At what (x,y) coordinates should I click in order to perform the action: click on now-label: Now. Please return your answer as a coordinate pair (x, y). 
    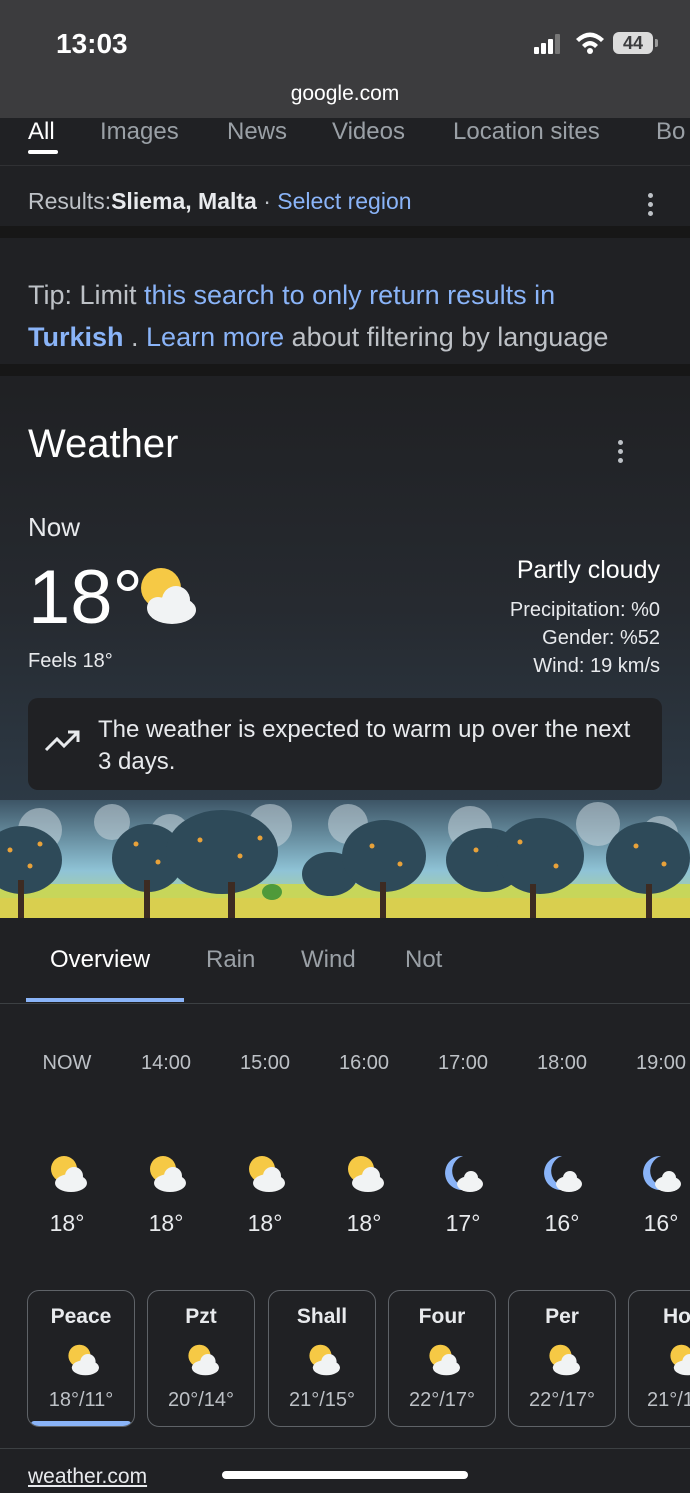
    Looking at the image, I should click on (54, 527).